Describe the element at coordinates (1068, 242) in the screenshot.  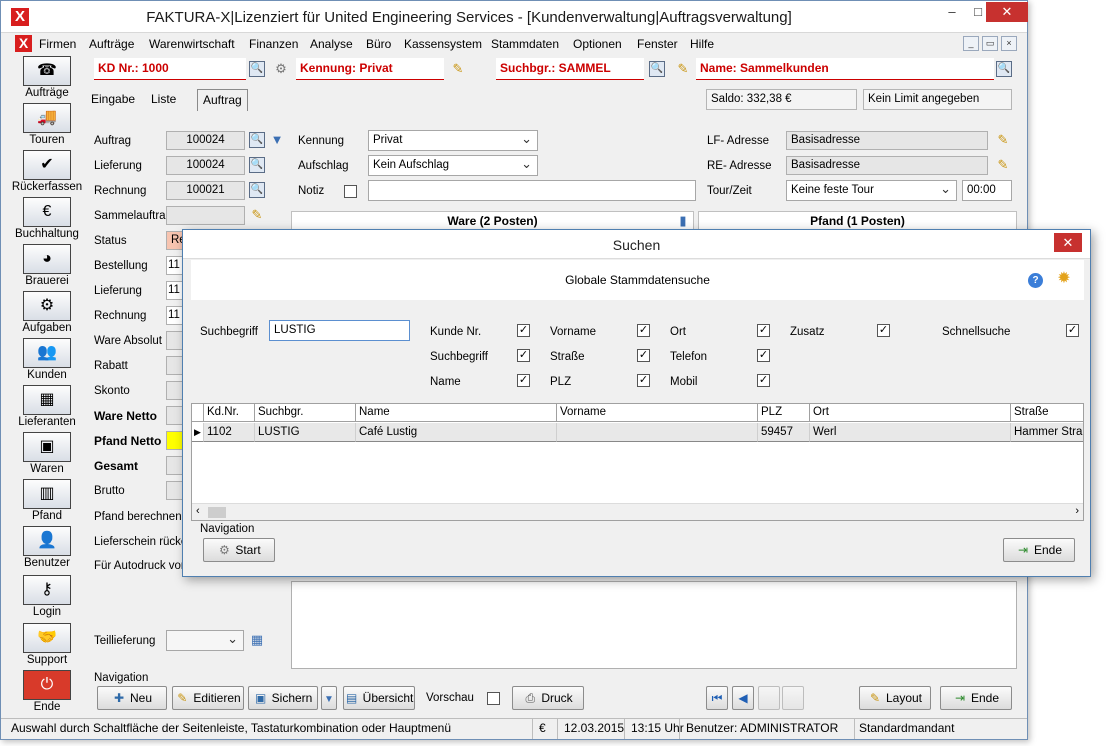
I see `dialog-close-button: ✕` at that location.